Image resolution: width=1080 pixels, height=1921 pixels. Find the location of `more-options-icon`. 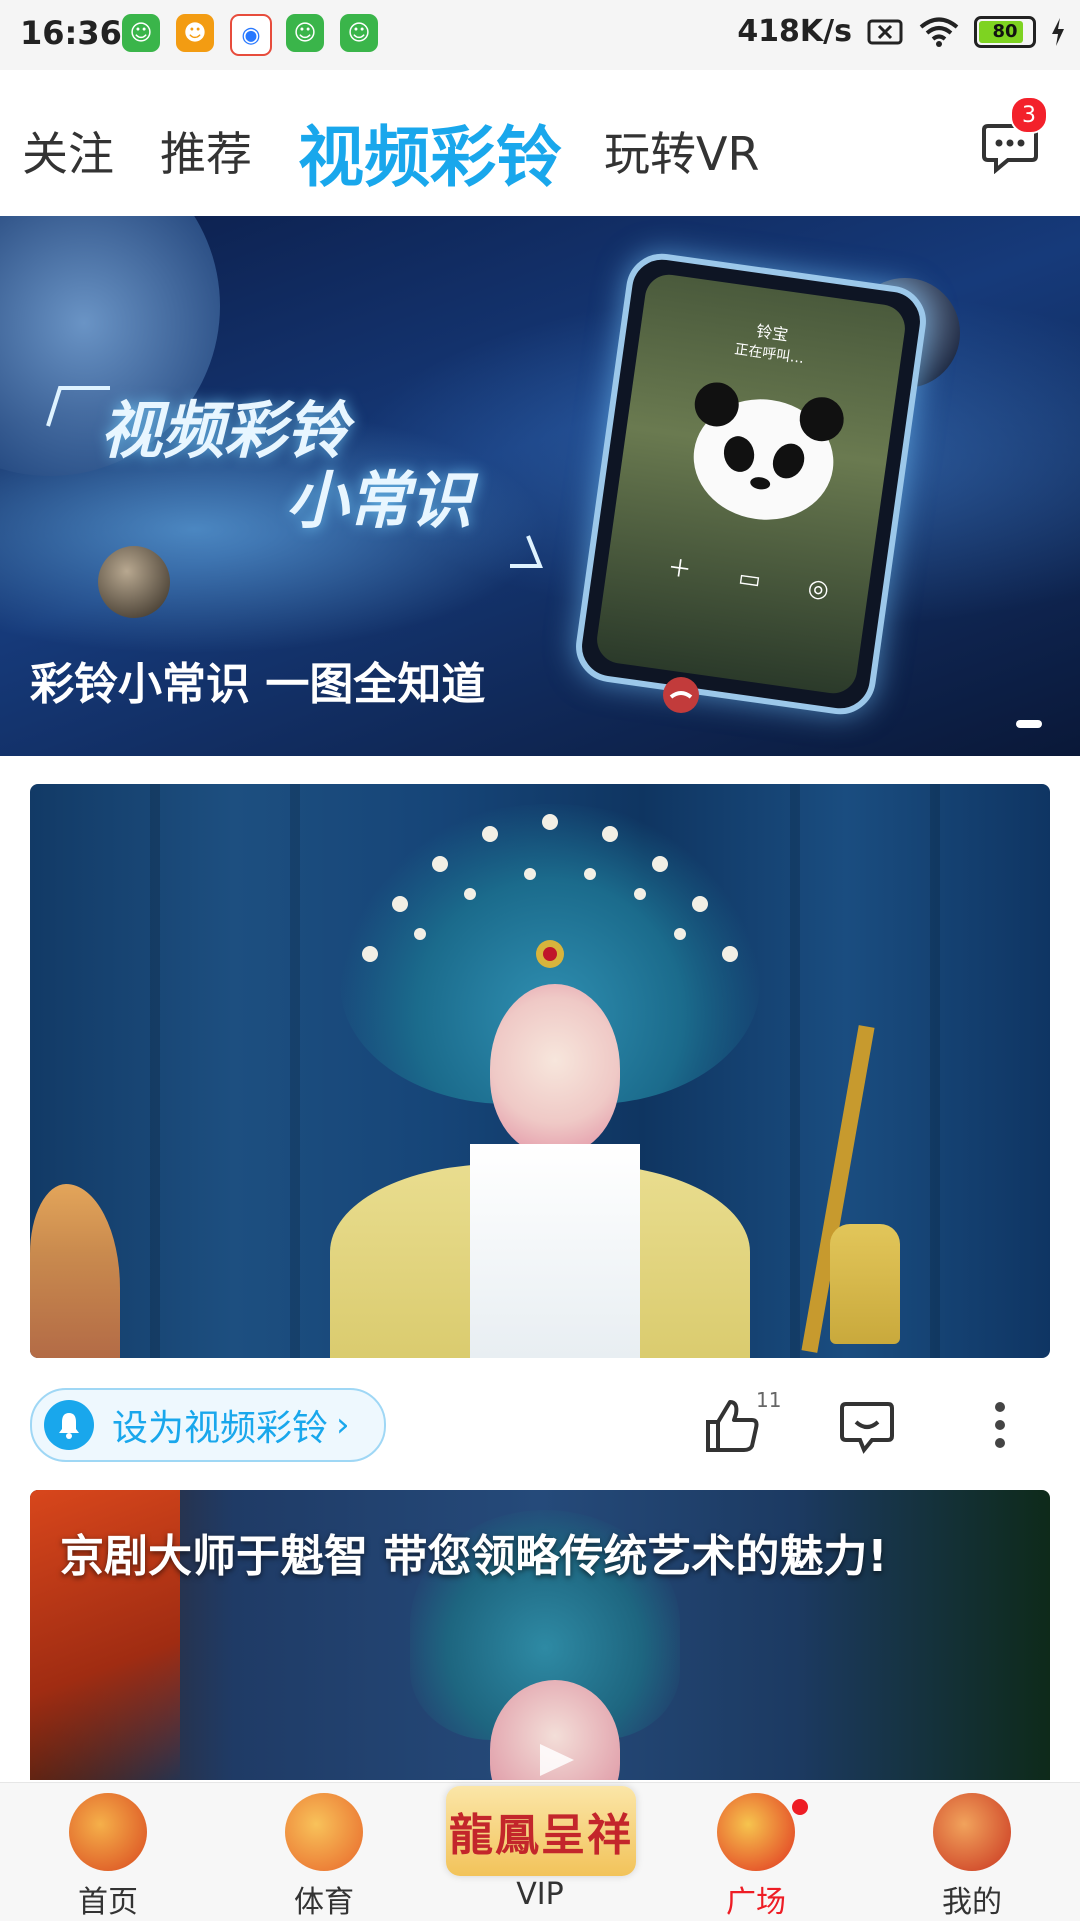

more-options-icon is located at coordinates (1000, 1425).